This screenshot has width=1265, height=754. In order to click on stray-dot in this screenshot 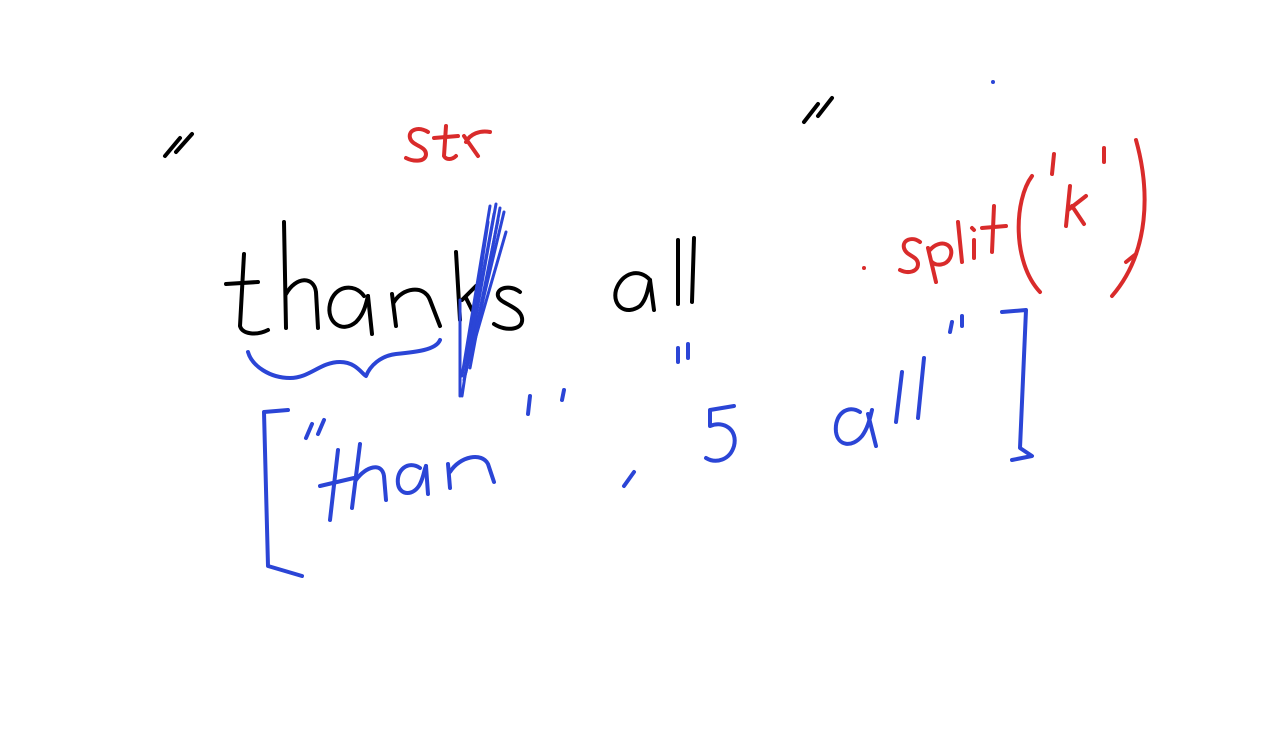, I will do `click(993, 82)`.